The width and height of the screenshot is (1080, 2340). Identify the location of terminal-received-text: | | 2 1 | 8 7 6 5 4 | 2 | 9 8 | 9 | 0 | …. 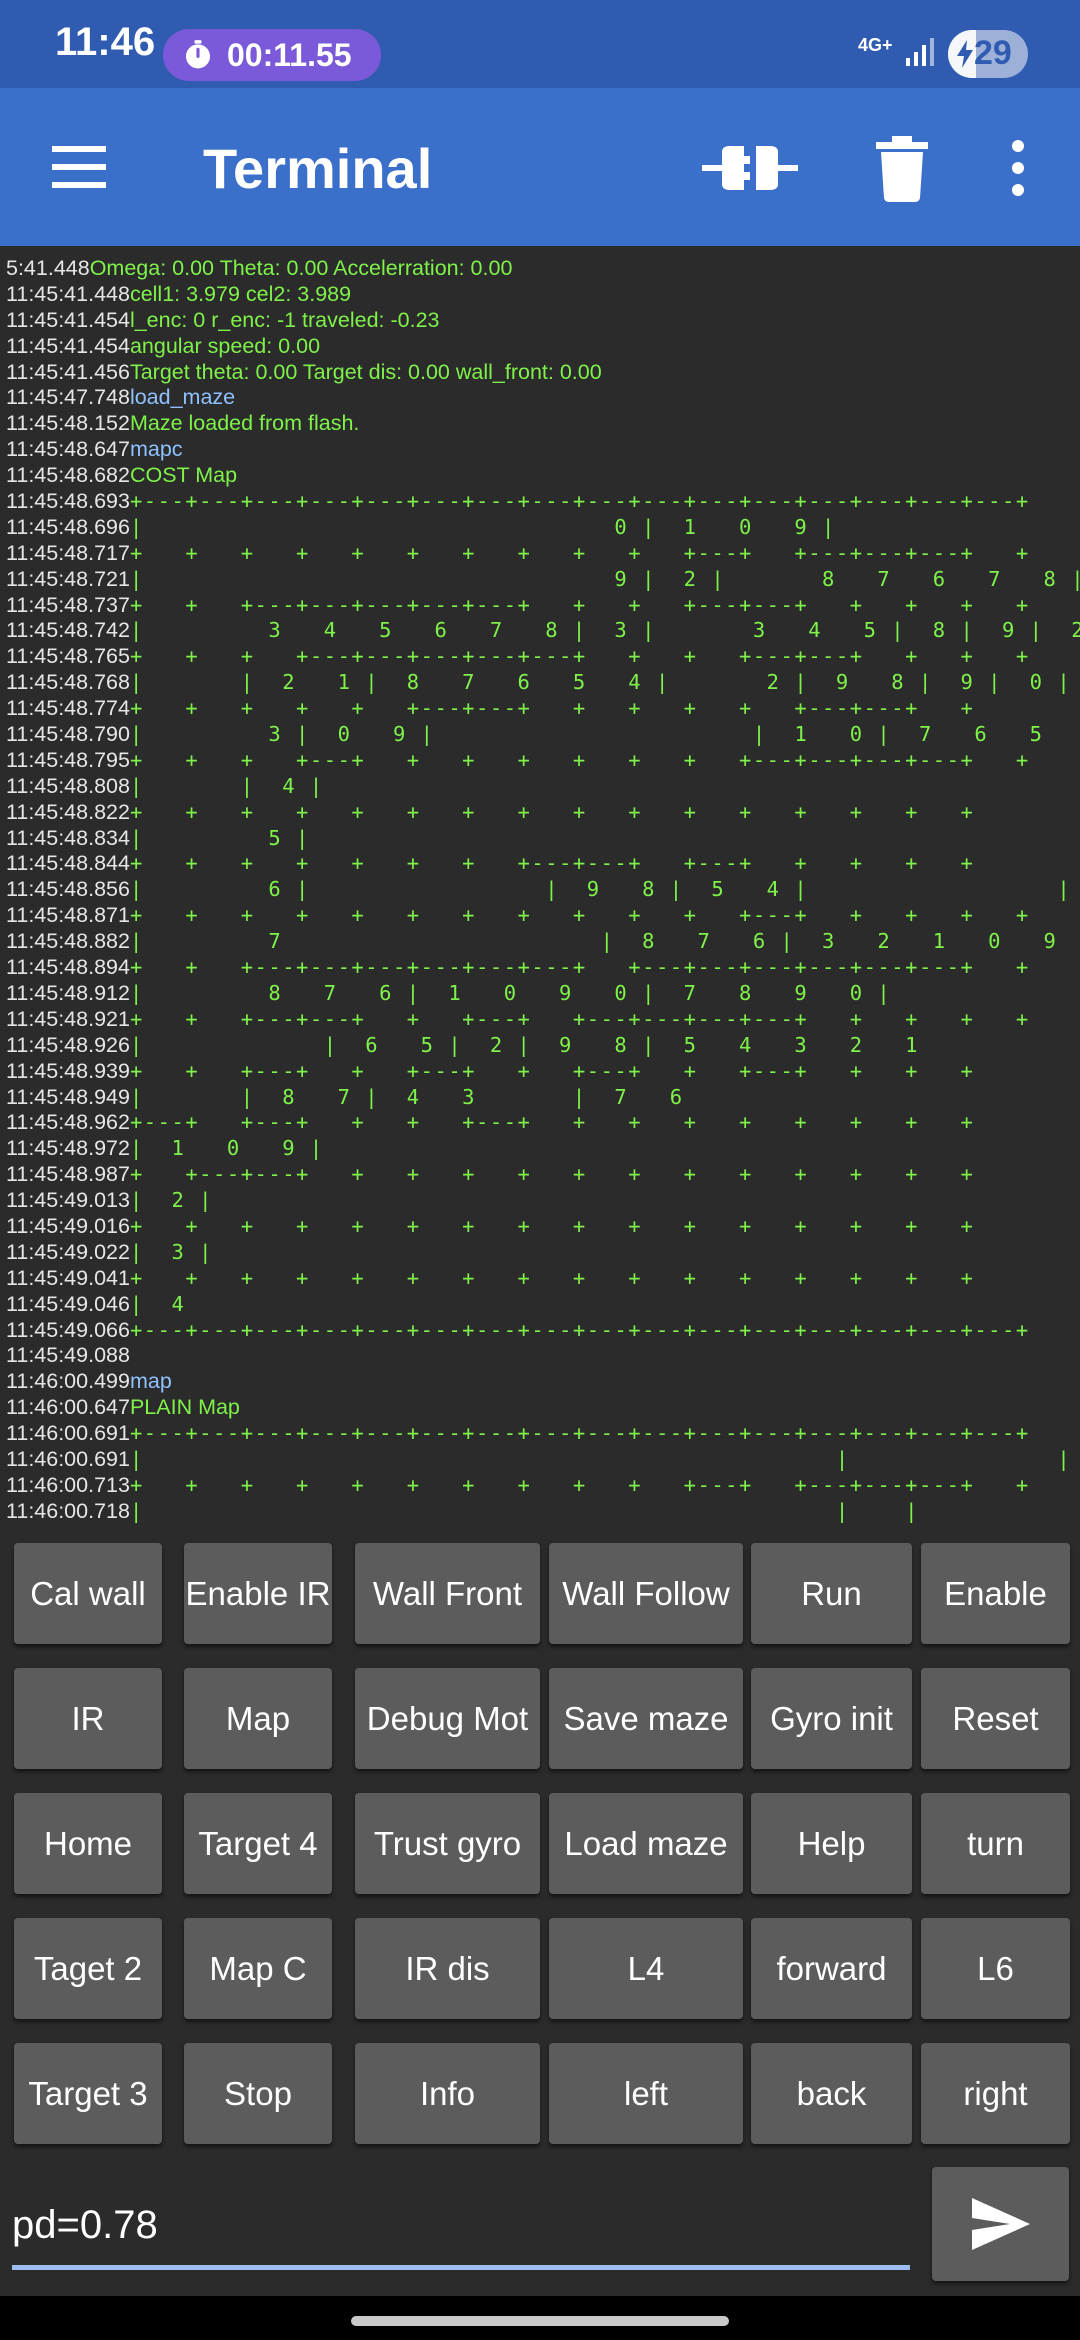
(604, 682).